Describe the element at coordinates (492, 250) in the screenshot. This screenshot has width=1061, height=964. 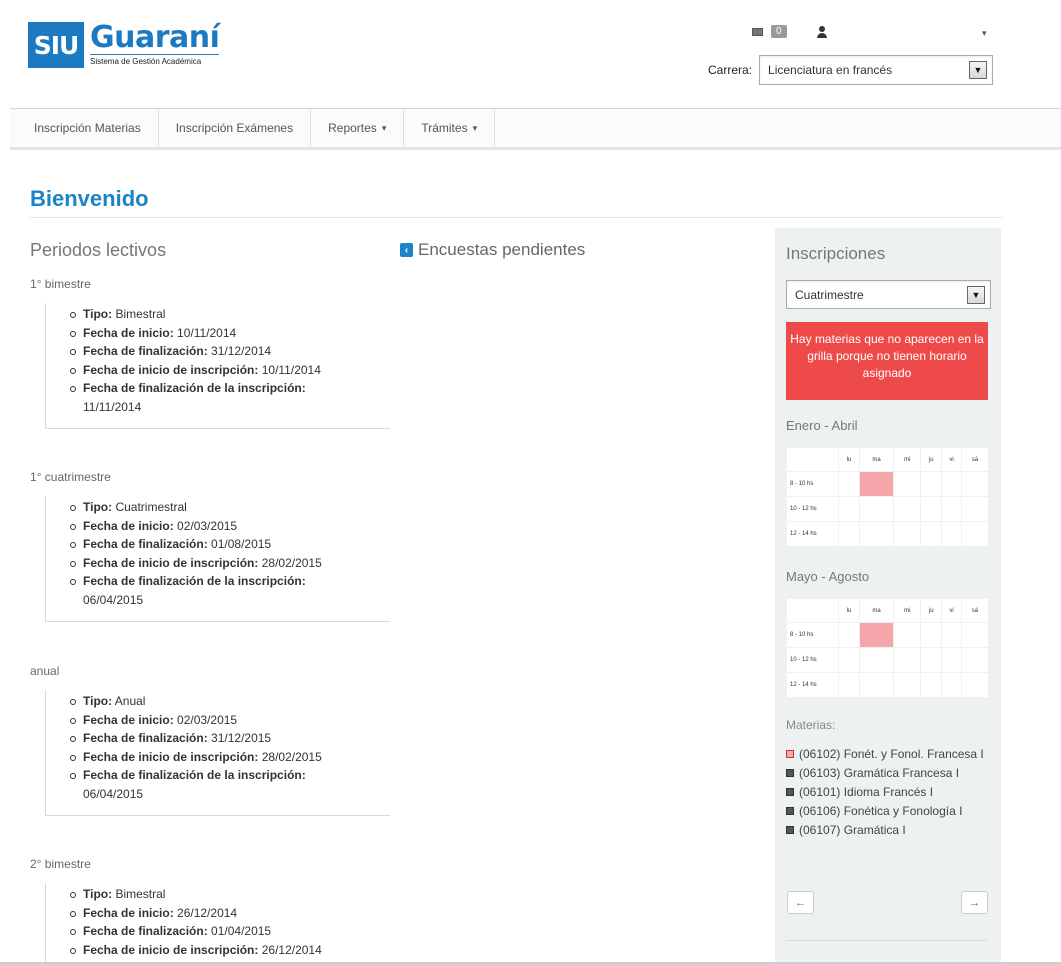
I see `encuestas-pendientes-toggle: ‹ Encuestas pendientes` at that location.